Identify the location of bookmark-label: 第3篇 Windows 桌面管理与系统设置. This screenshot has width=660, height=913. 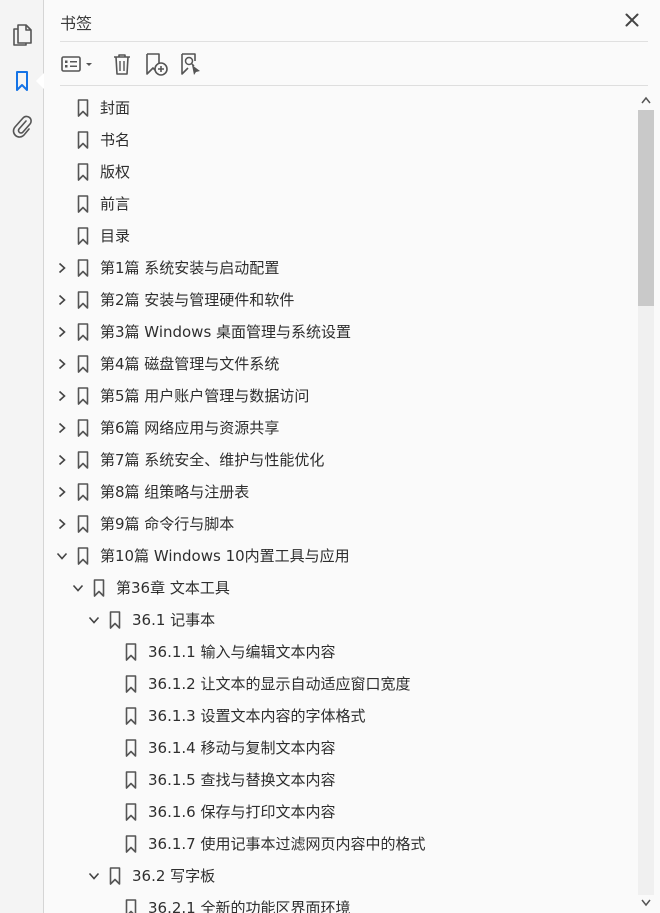
(226, 332).